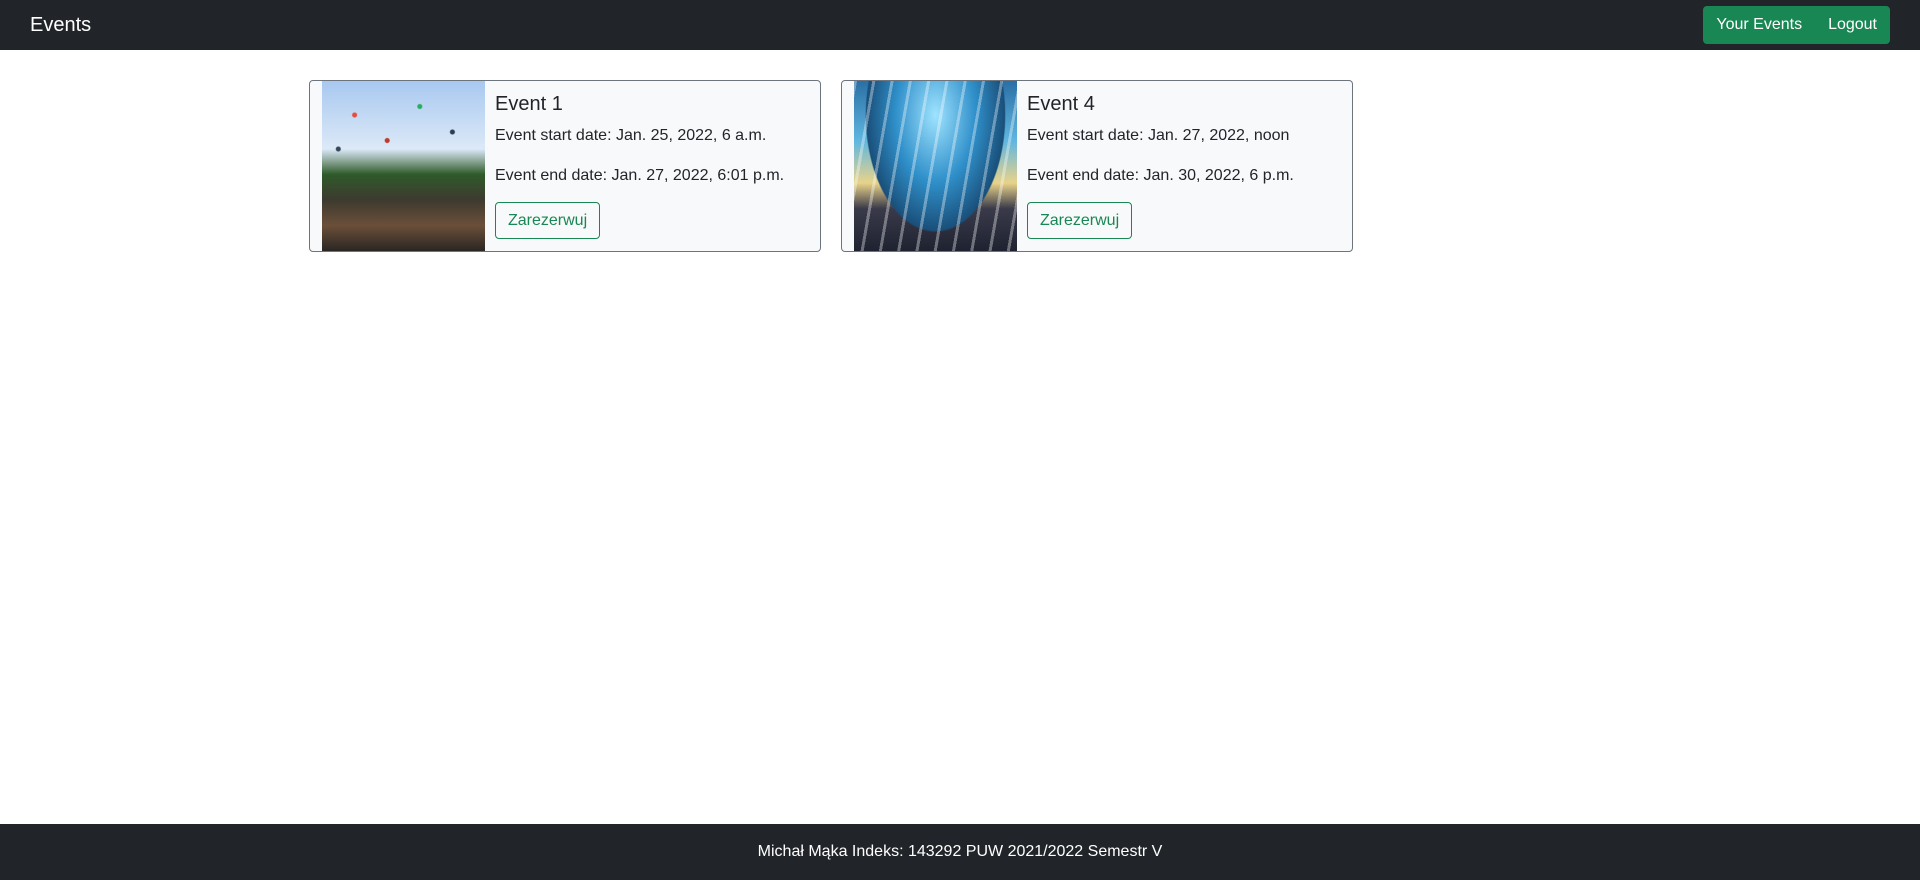 Image resolution: width=1920 pixels, height=880 pixels. Describe the element at coordinates (631, 135) in the screenshot. I see `event-start-date: Event start date: Jan. 25, 2022, 6 a.m.` at that location.